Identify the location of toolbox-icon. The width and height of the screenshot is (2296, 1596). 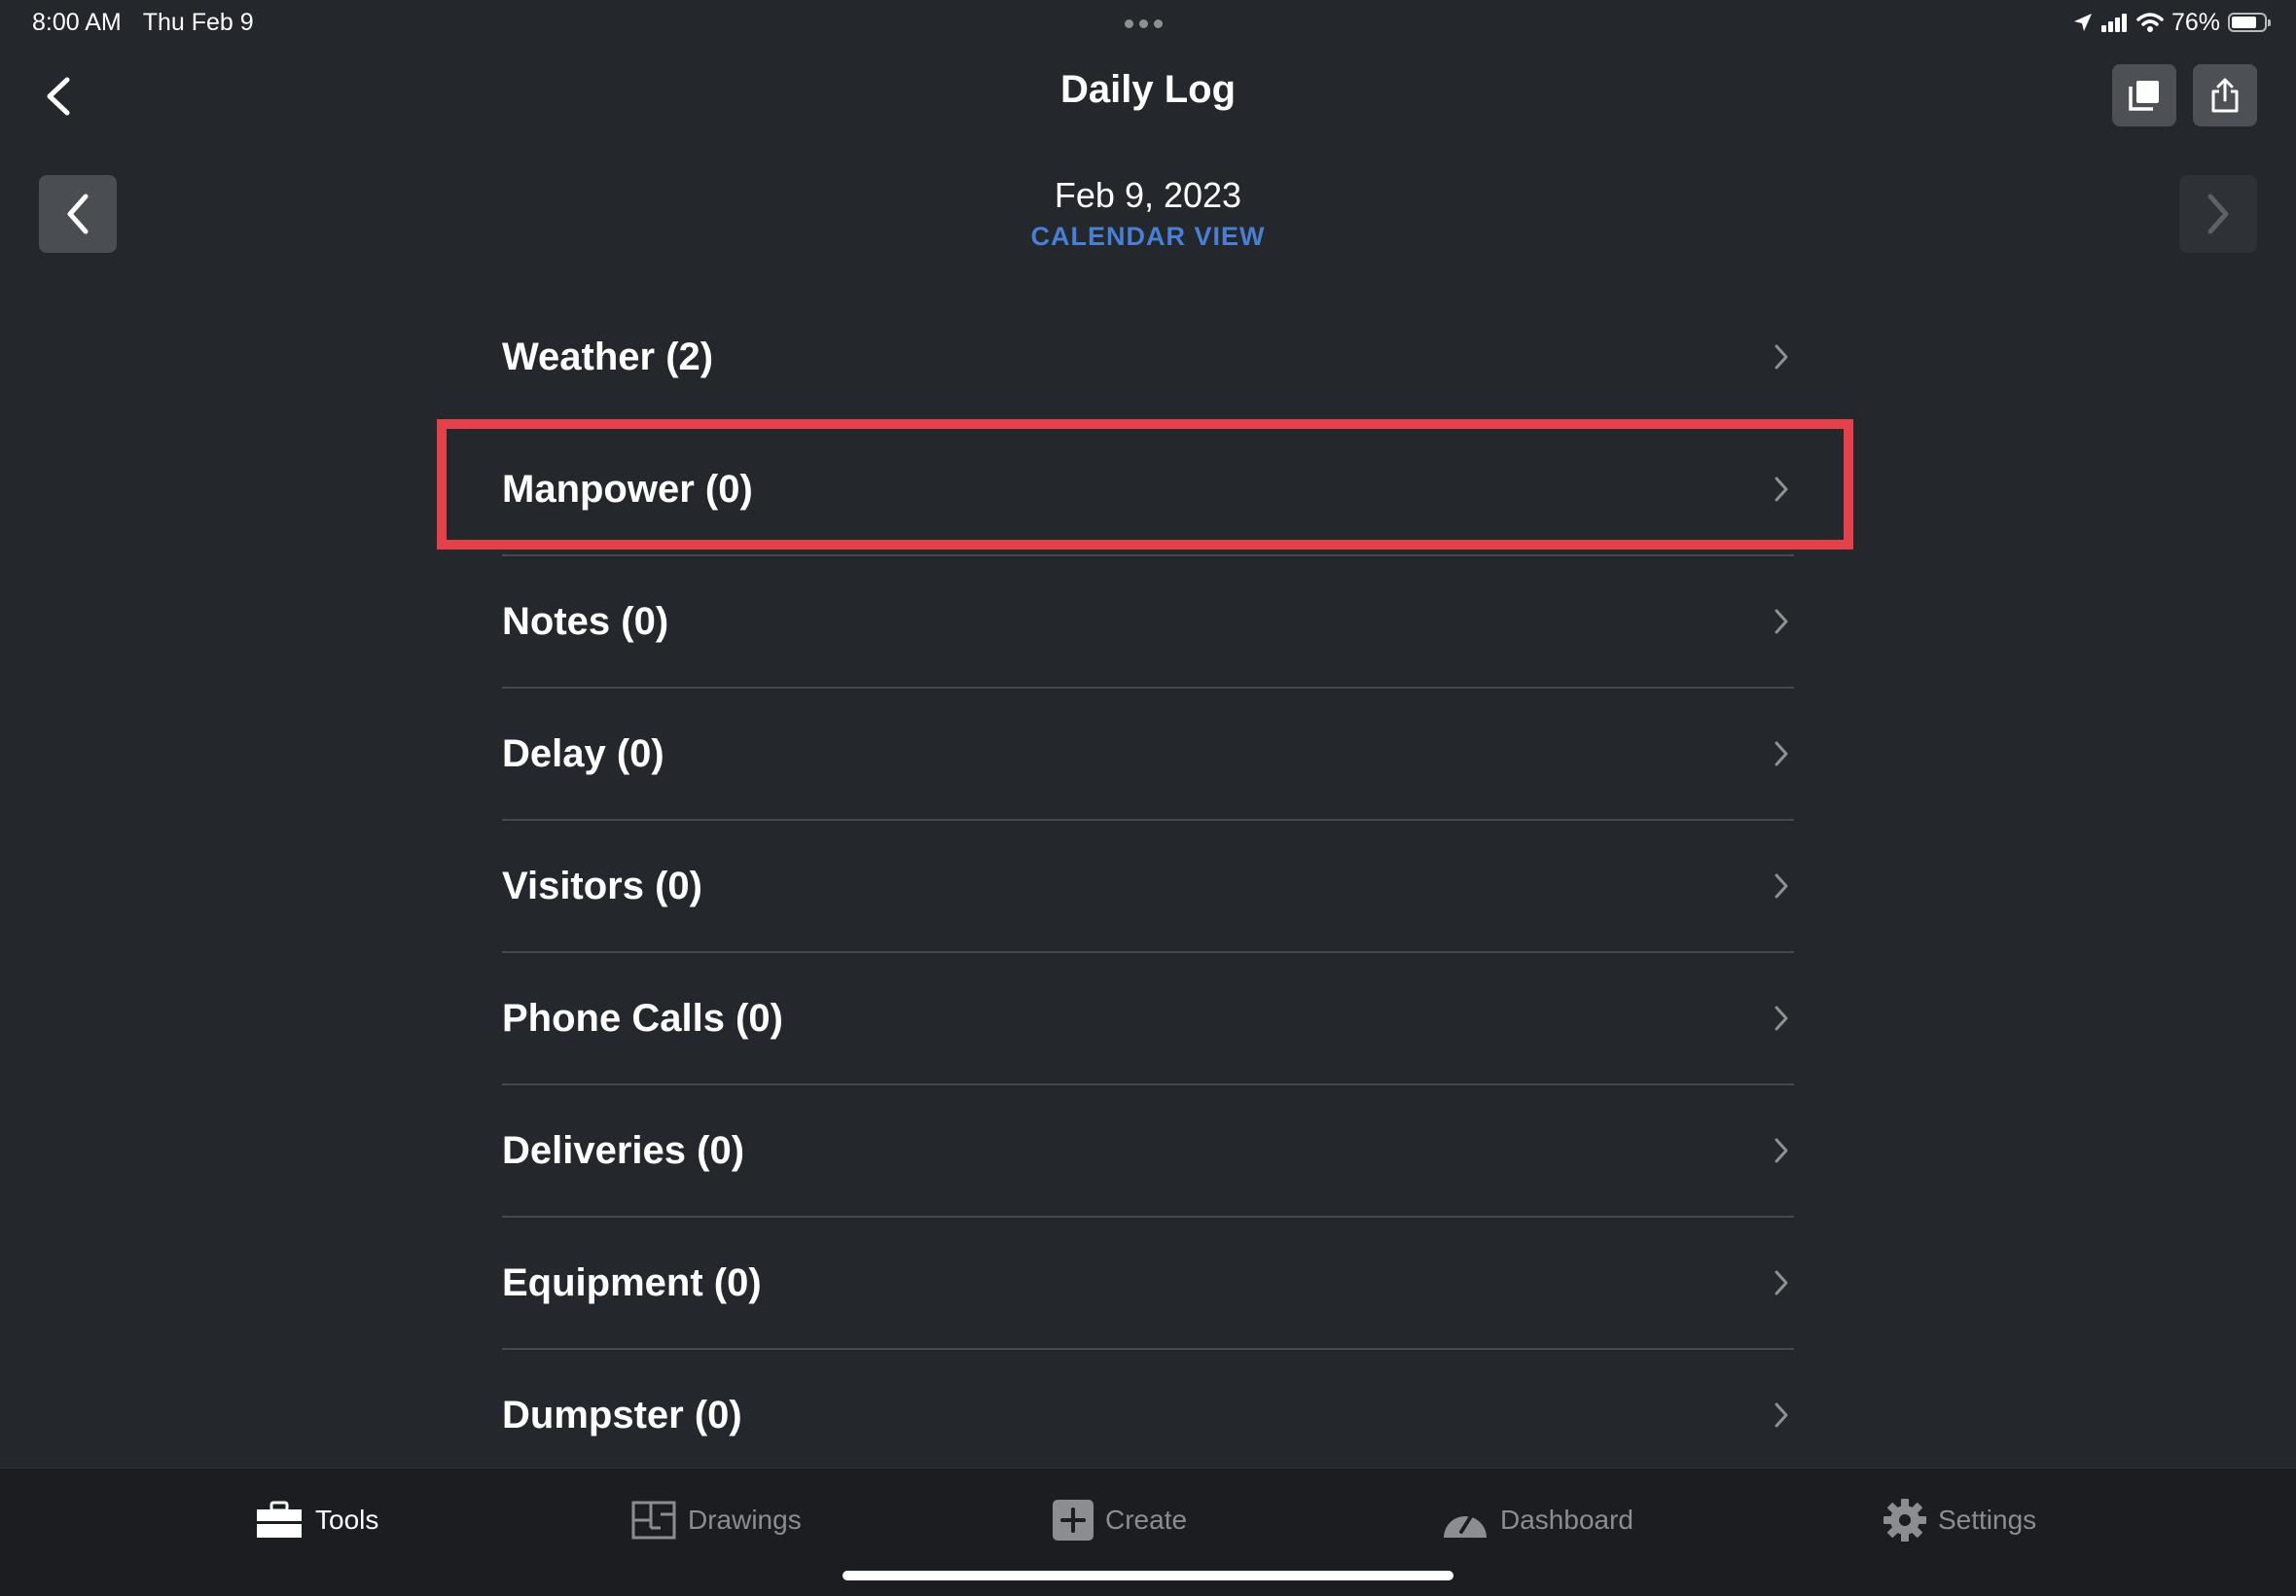
(279, 1519).